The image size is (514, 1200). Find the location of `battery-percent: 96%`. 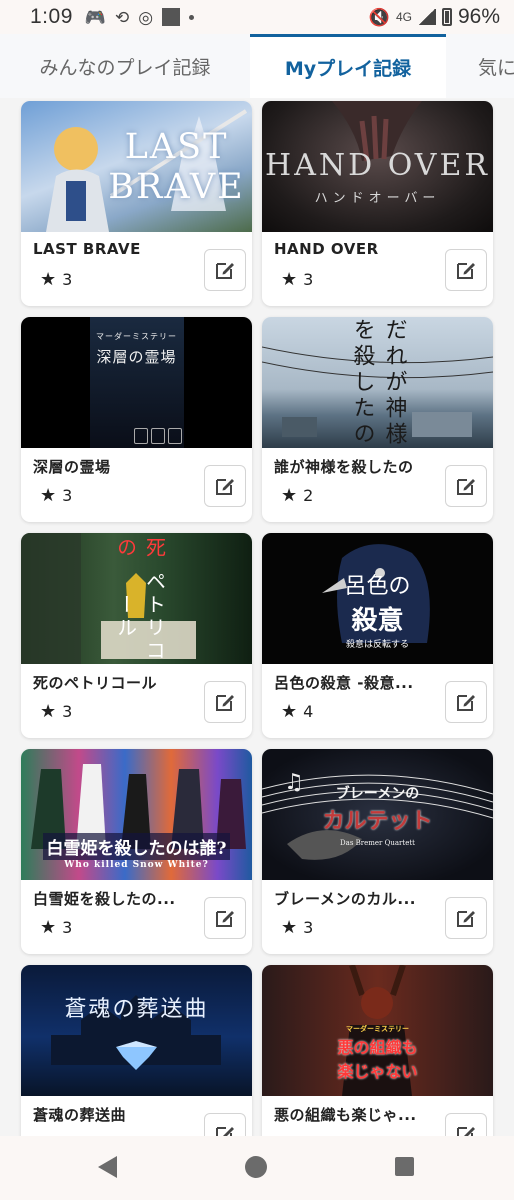

battery-percent: 96% is located at coordinates (478, 16).